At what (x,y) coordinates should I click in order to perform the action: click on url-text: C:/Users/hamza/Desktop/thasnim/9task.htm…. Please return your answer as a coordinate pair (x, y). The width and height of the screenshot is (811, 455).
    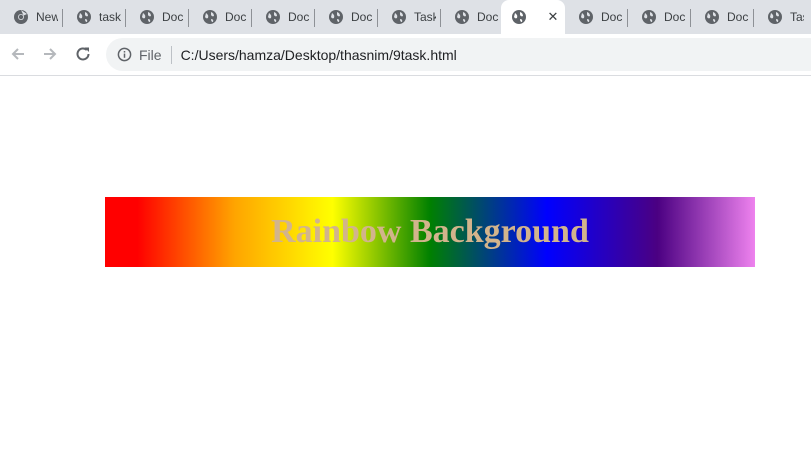
    Looking at the image, I should click on (319, 55).